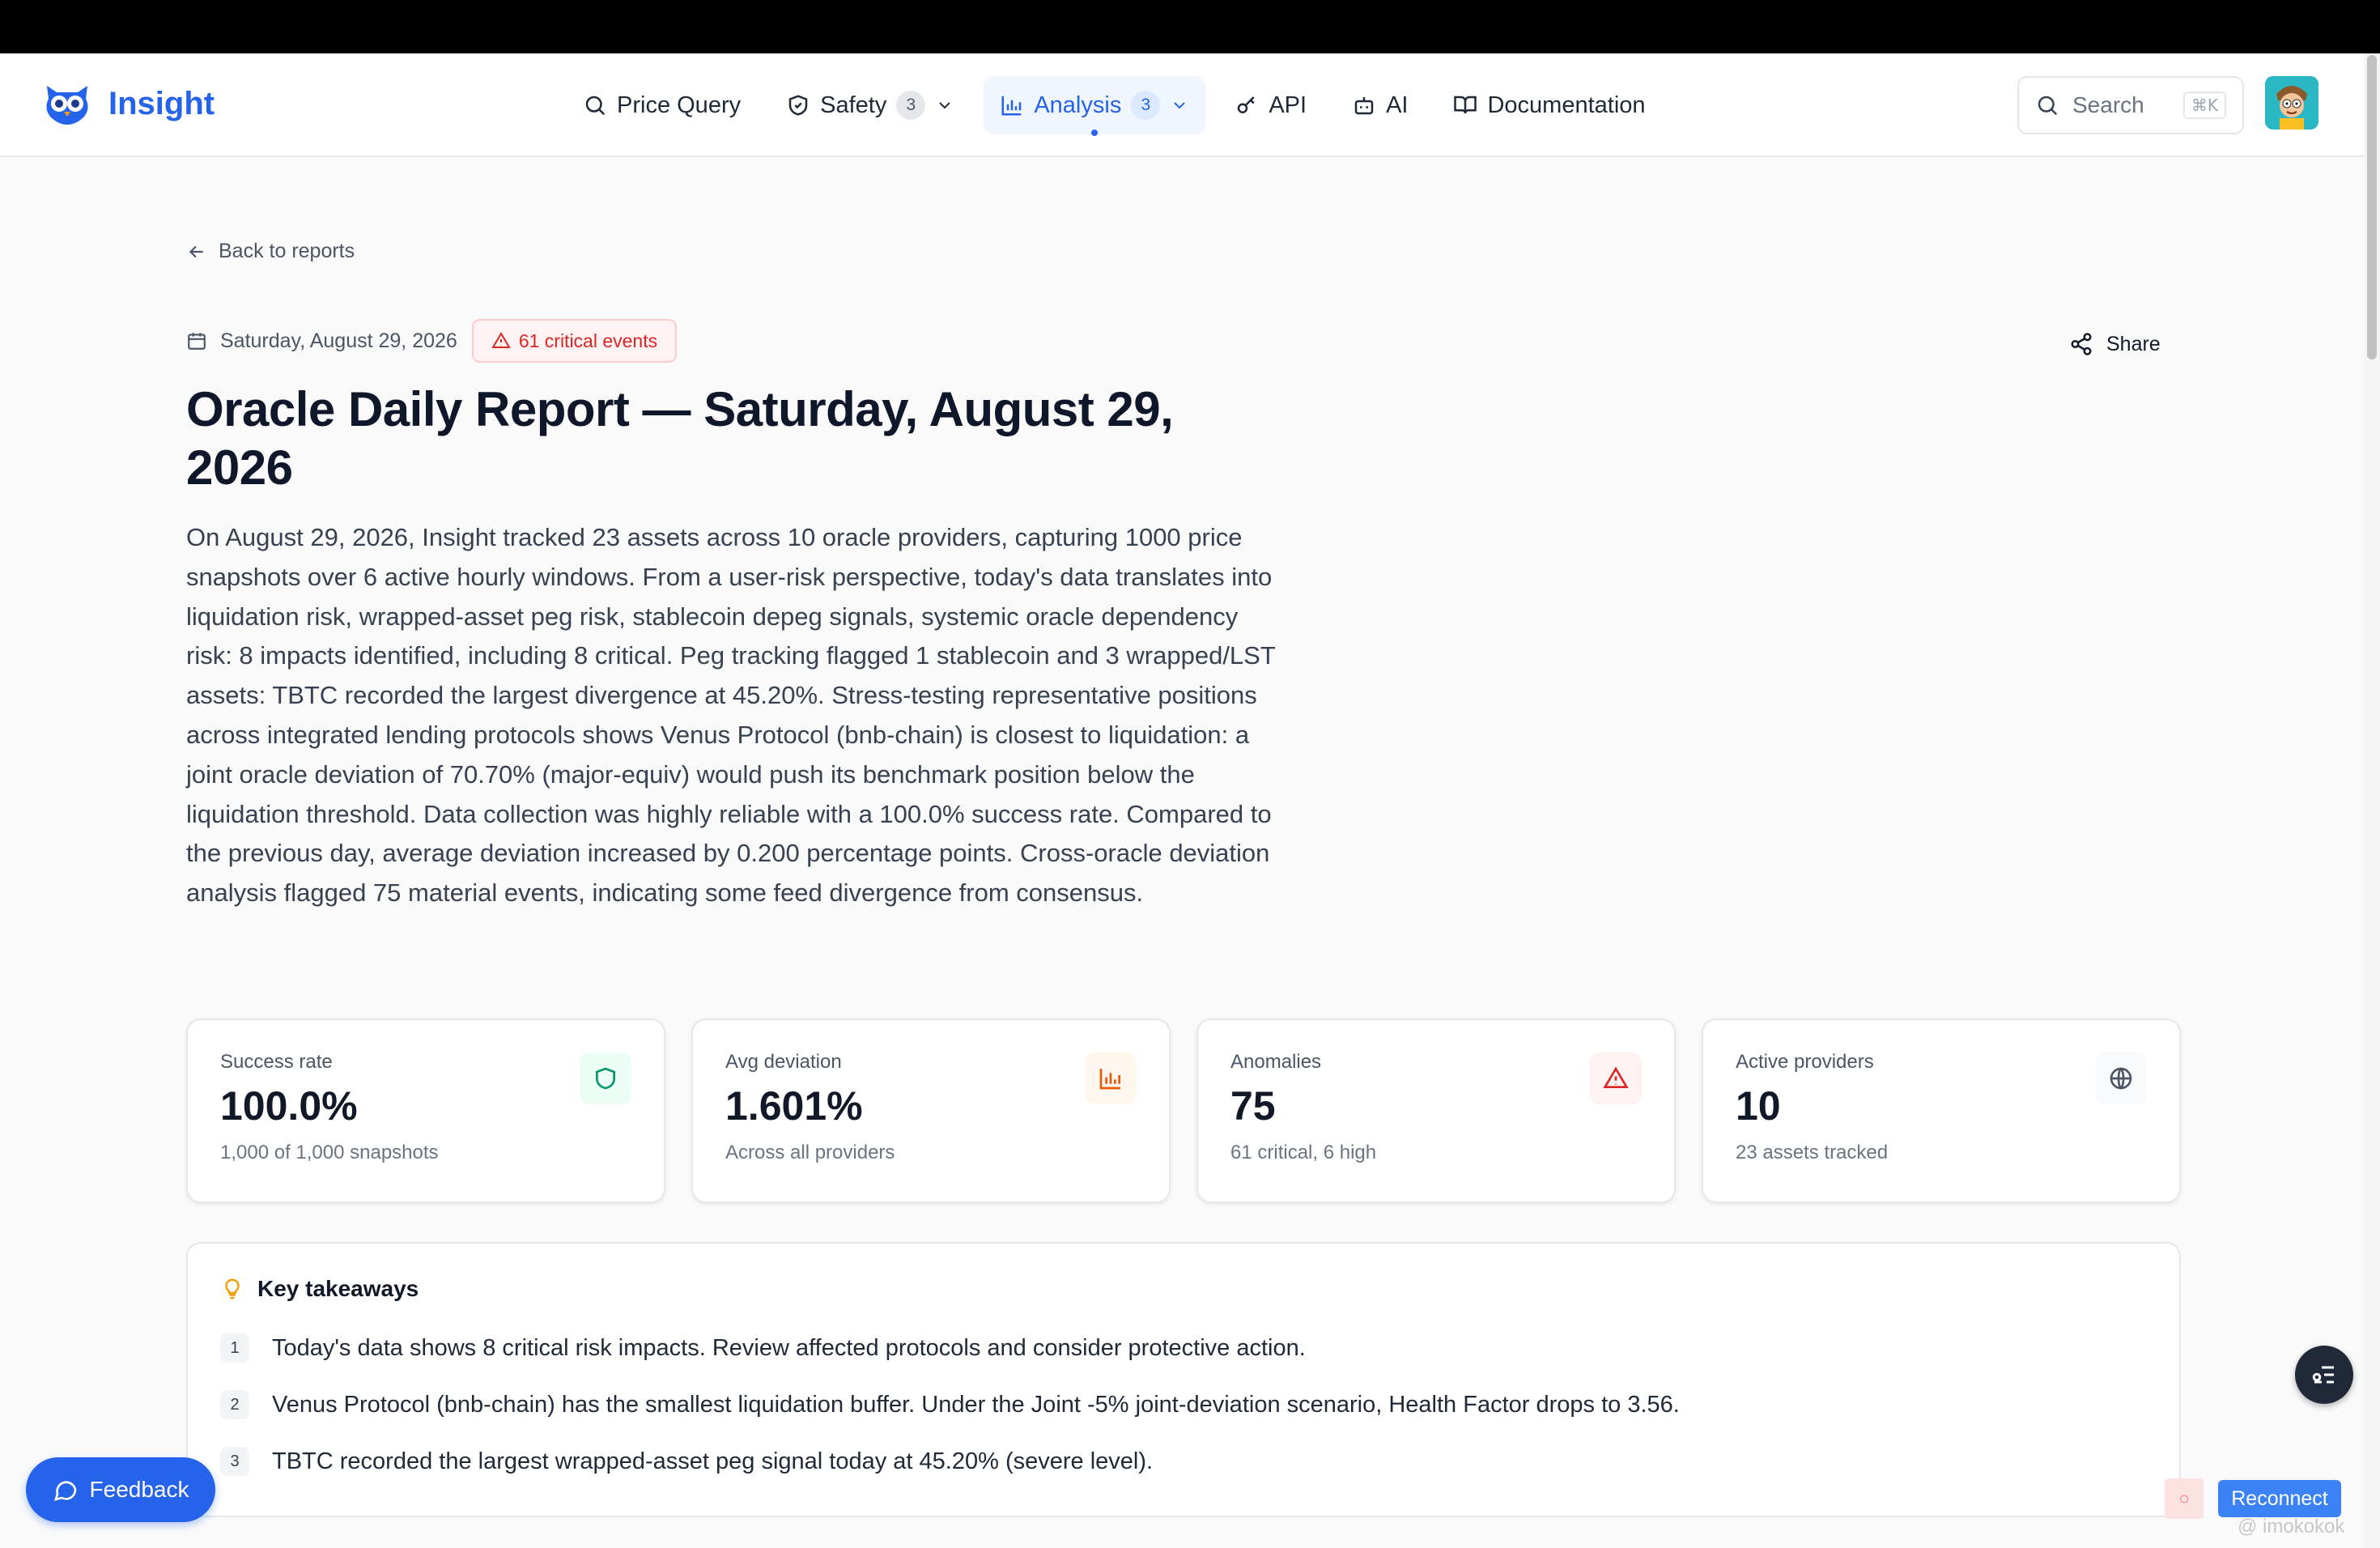  I want to click on watermark: @ imokokok, so click(2292, 1527).